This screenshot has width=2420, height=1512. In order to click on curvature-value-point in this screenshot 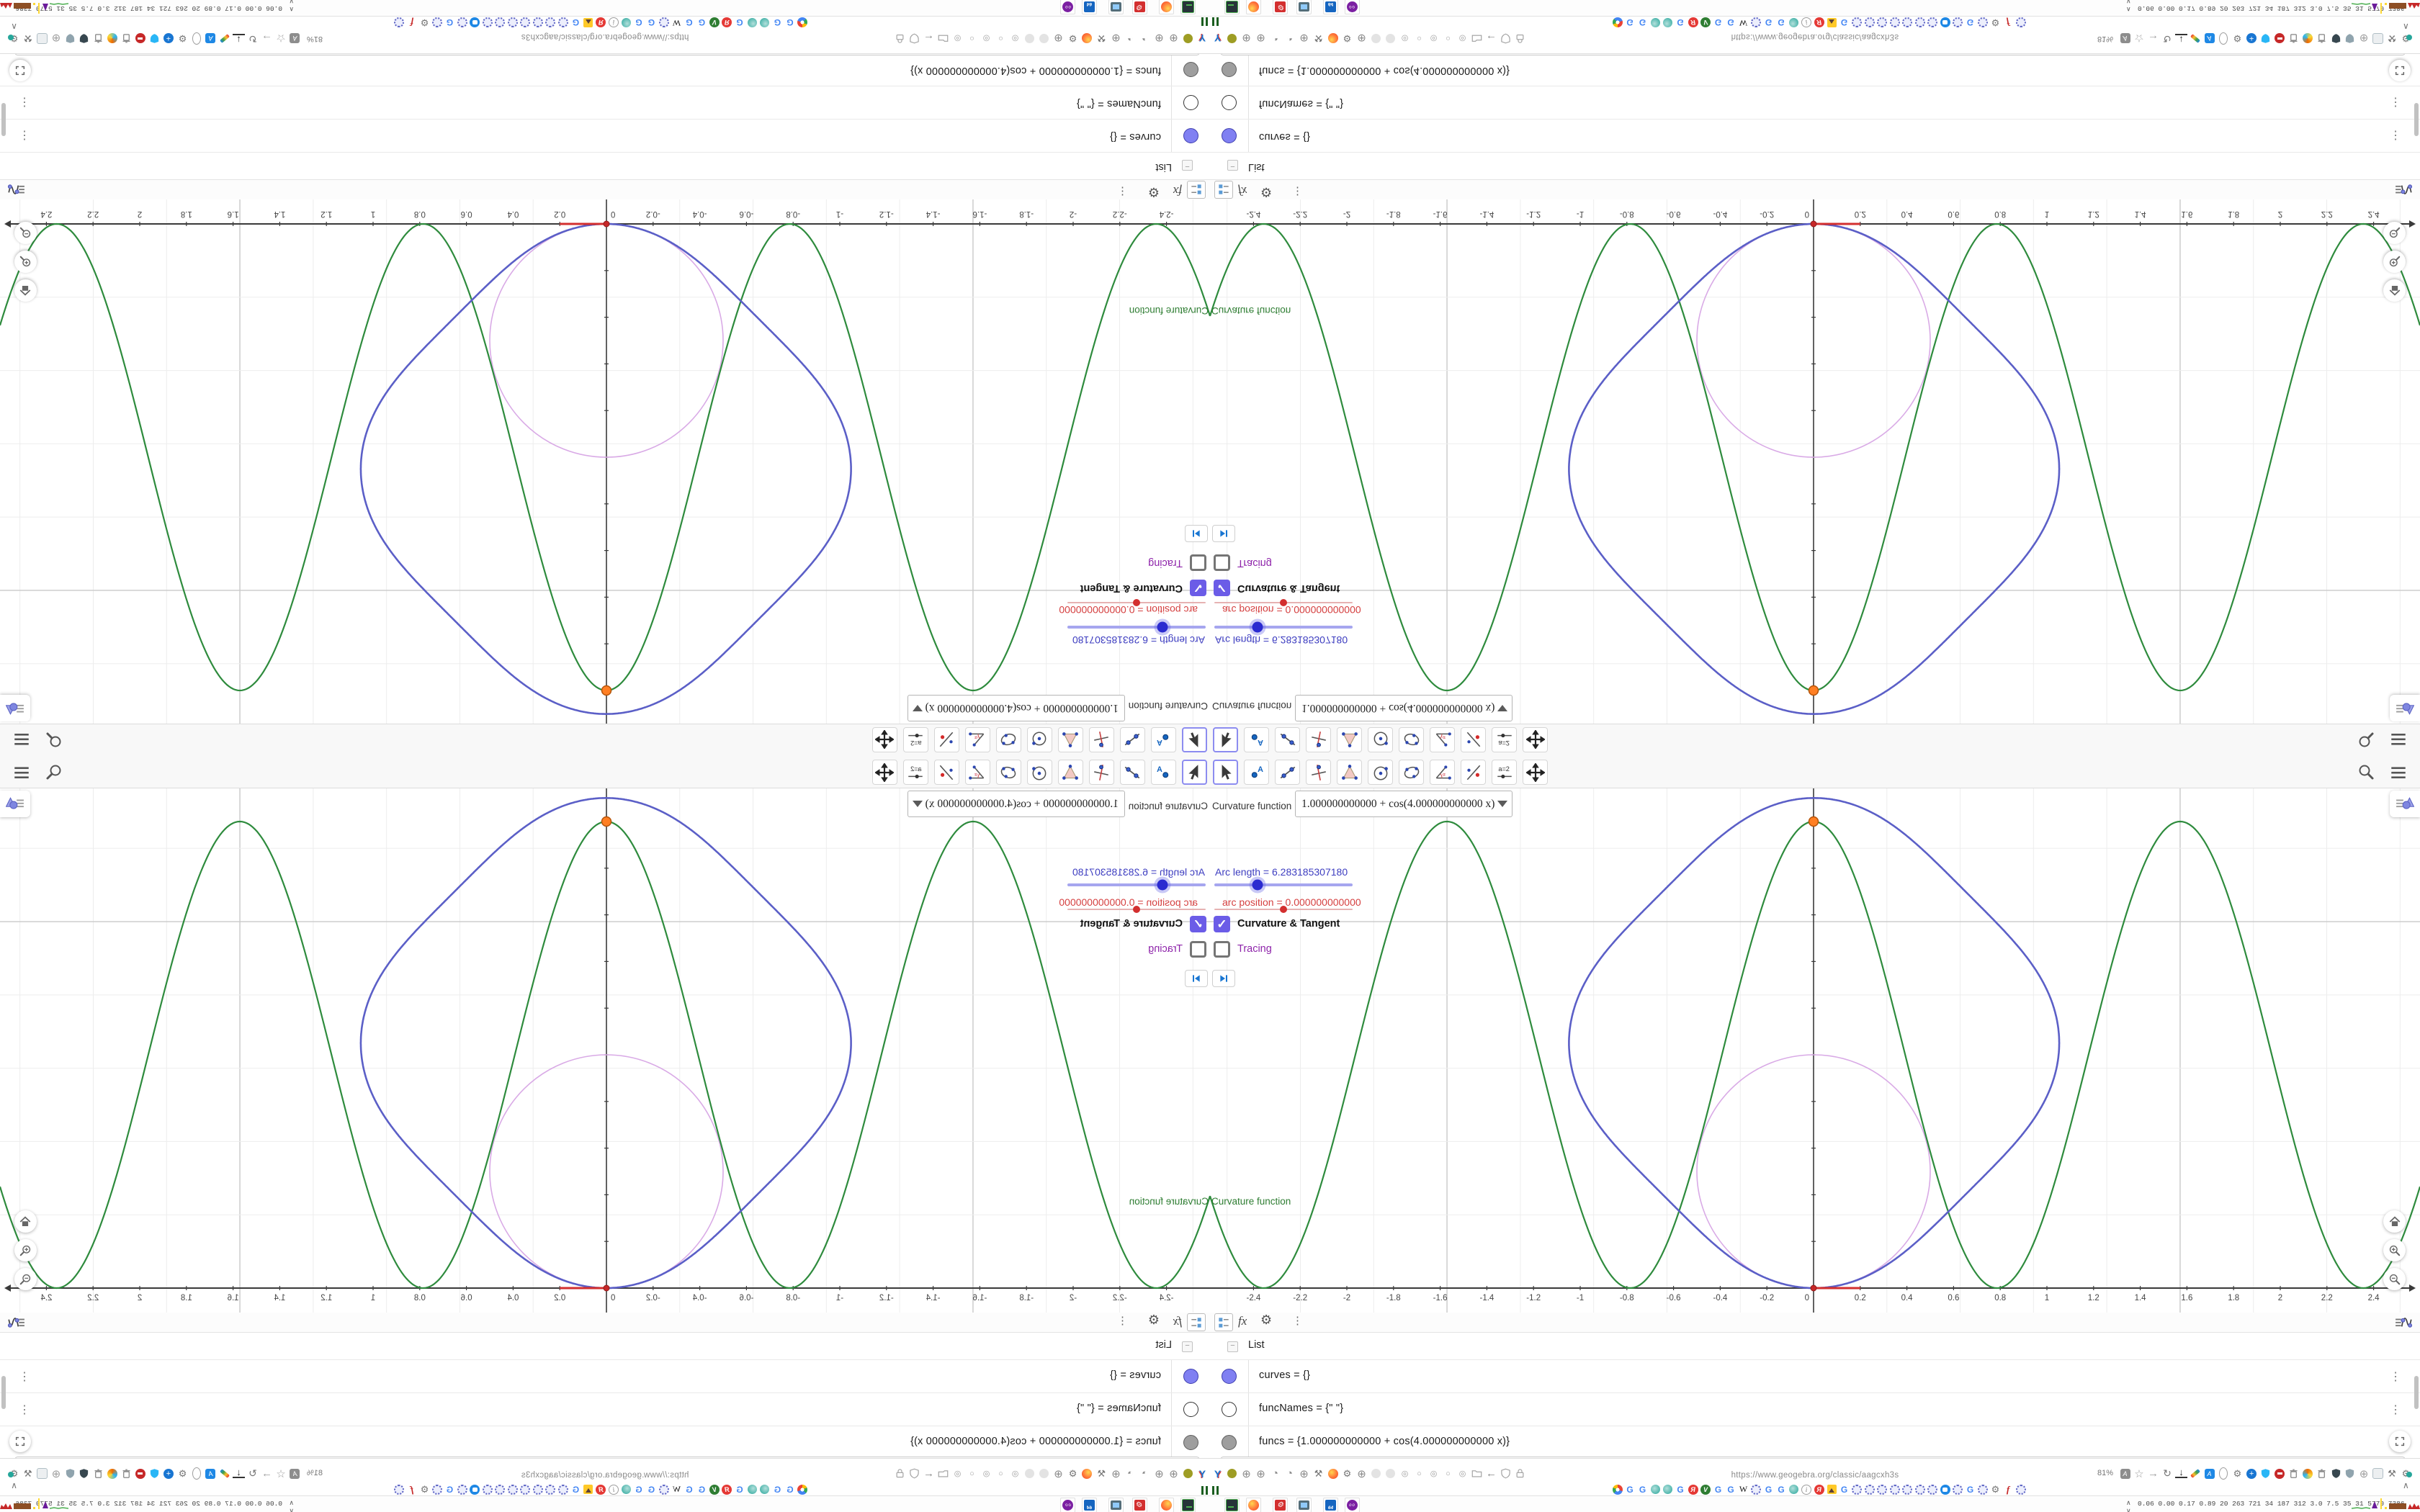, I will do `click(606, 690)`.